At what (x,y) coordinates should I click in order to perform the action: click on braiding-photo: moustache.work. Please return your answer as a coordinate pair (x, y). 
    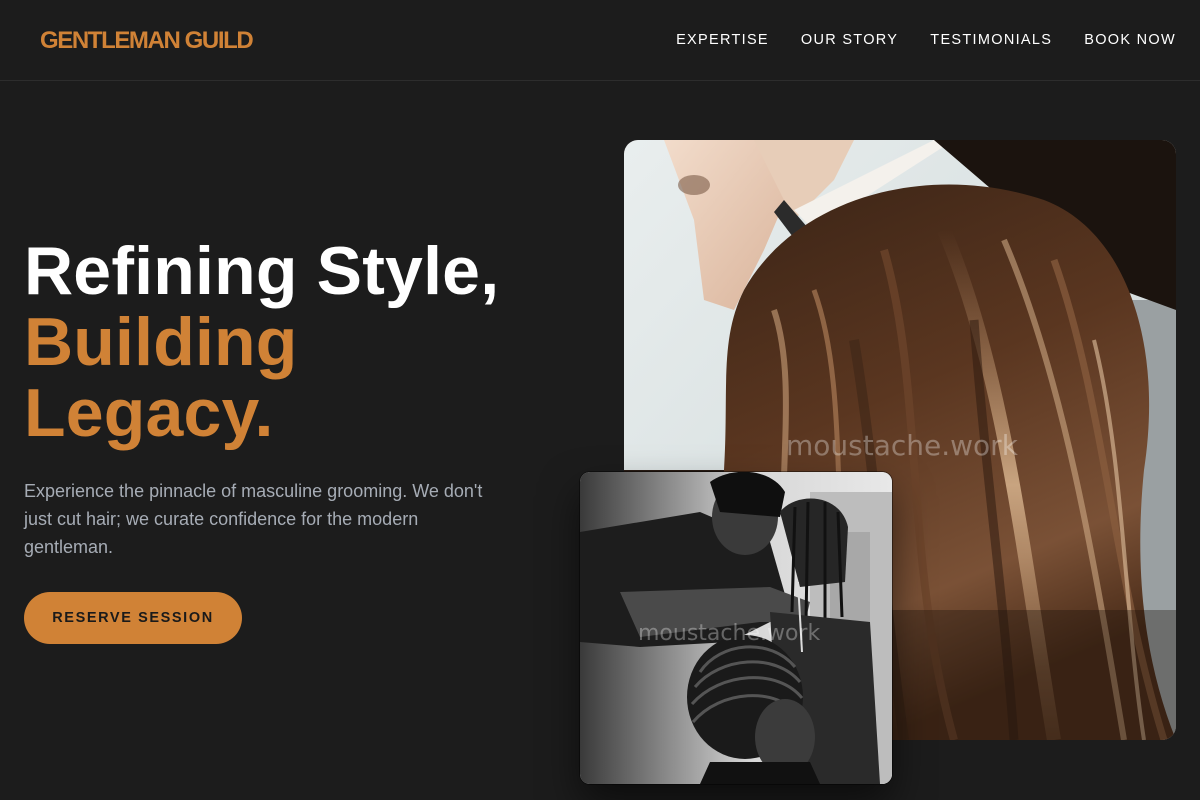
    Looking at the image, I should click on (736, 628).